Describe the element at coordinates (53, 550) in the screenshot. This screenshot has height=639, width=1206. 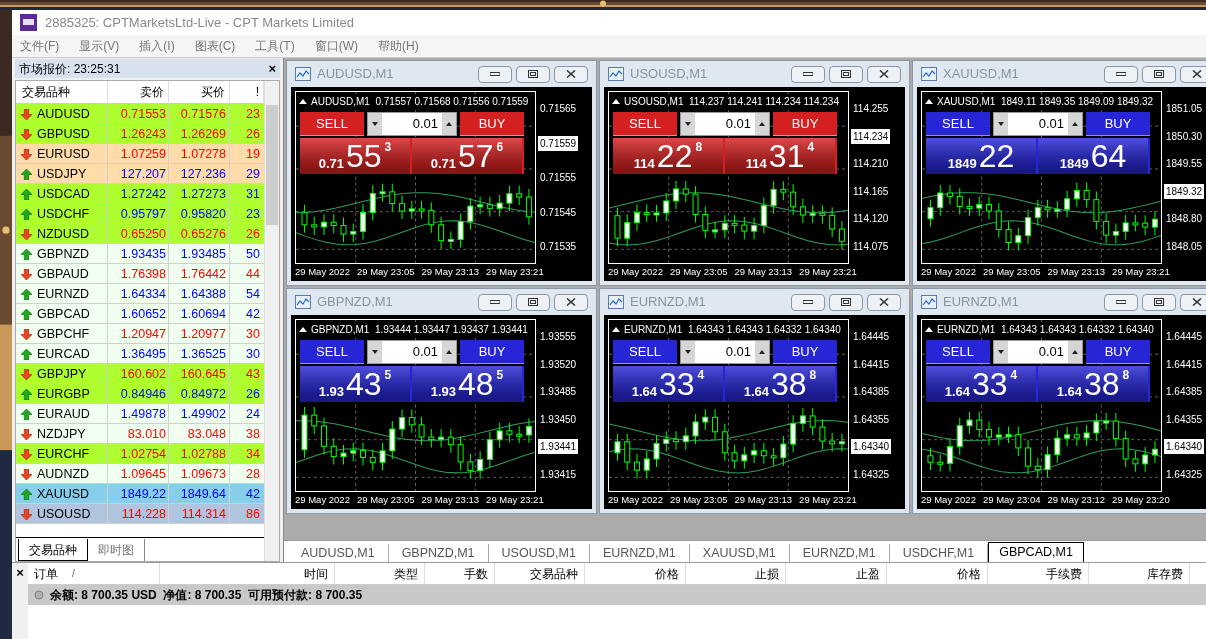
I see `panel-tab: 交易品种` at that location.